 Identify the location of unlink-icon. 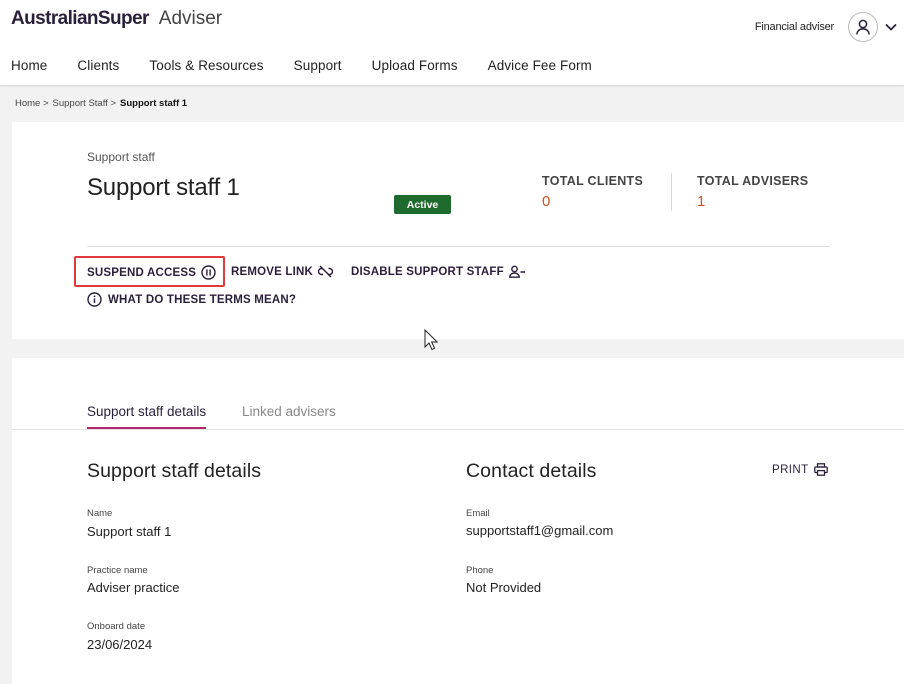
(326, 271).